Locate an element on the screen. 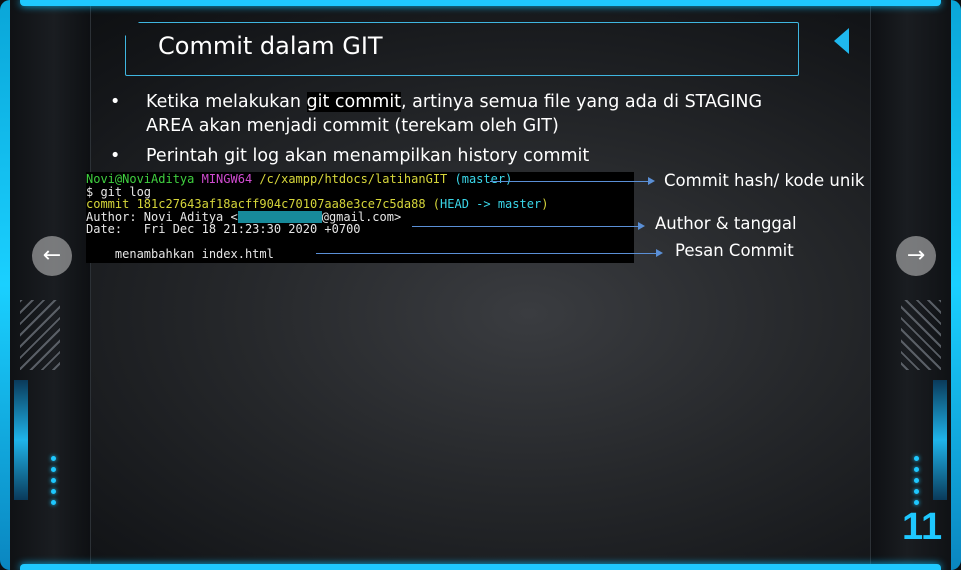 The width and height of the screenshot is (961, 570). bullet-highlight: git commit is located at coordinates (354, 102).